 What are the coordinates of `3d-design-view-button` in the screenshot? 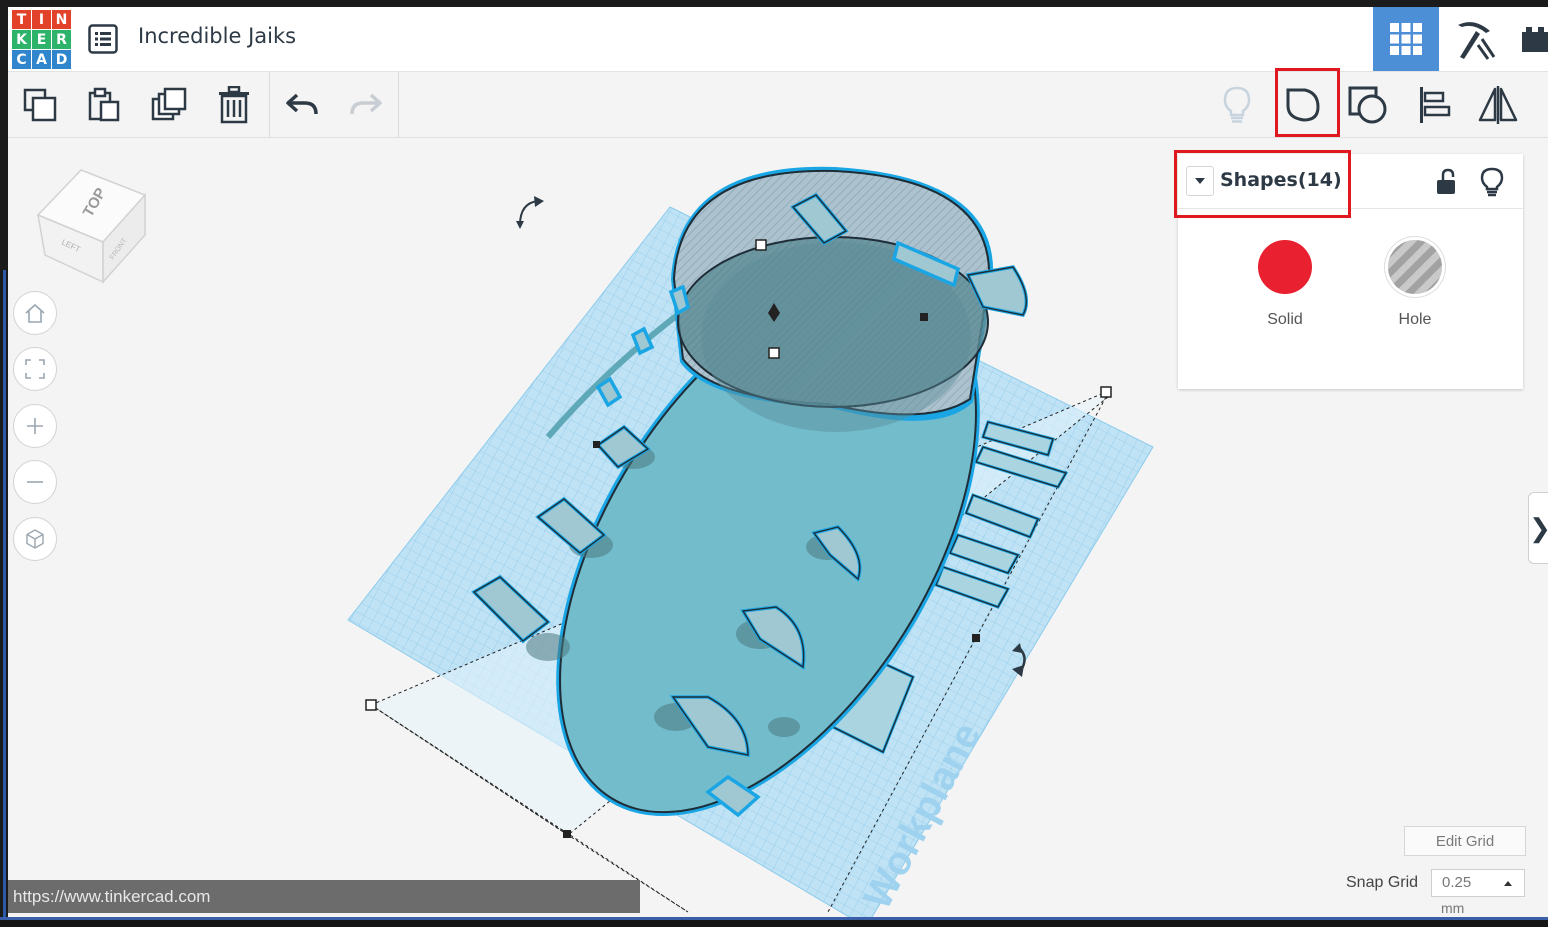 It's located at (1406, 39).